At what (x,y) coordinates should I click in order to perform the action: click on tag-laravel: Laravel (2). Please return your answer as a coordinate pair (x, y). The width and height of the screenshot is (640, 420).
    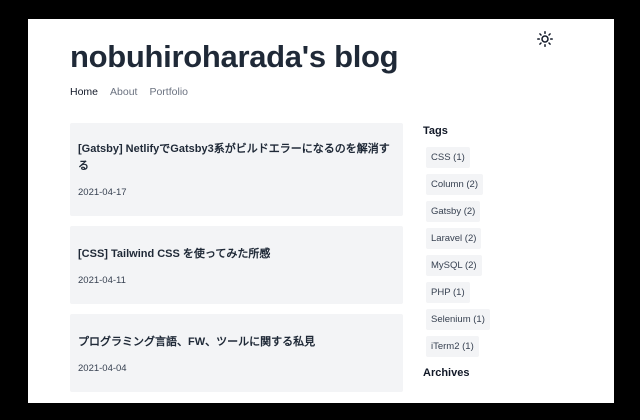
    Looking at the image, I should click on (454, 238).